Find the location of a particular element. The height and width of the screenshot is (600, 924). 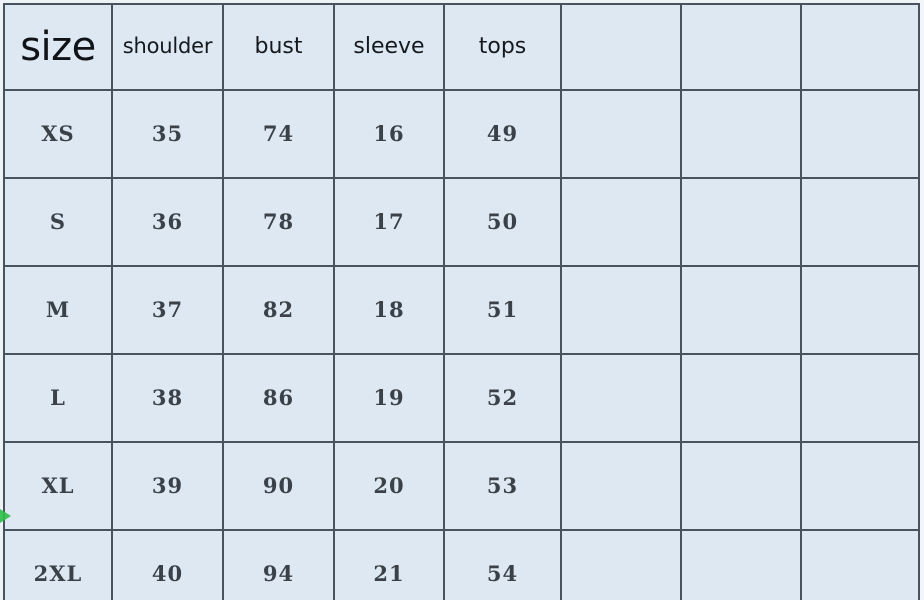

column-header-sleeve: sleeve is located at coordinates (389, 47).